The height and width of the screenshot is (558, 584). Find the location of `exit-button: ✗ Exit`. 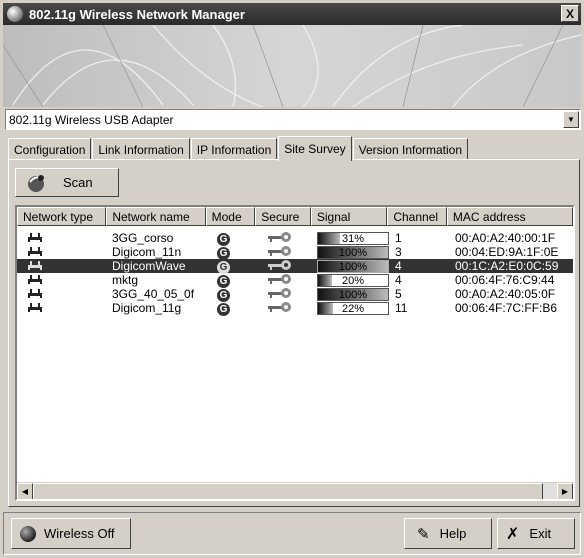

exit-button: ✗ Exit is located at coordinates (536, 533).